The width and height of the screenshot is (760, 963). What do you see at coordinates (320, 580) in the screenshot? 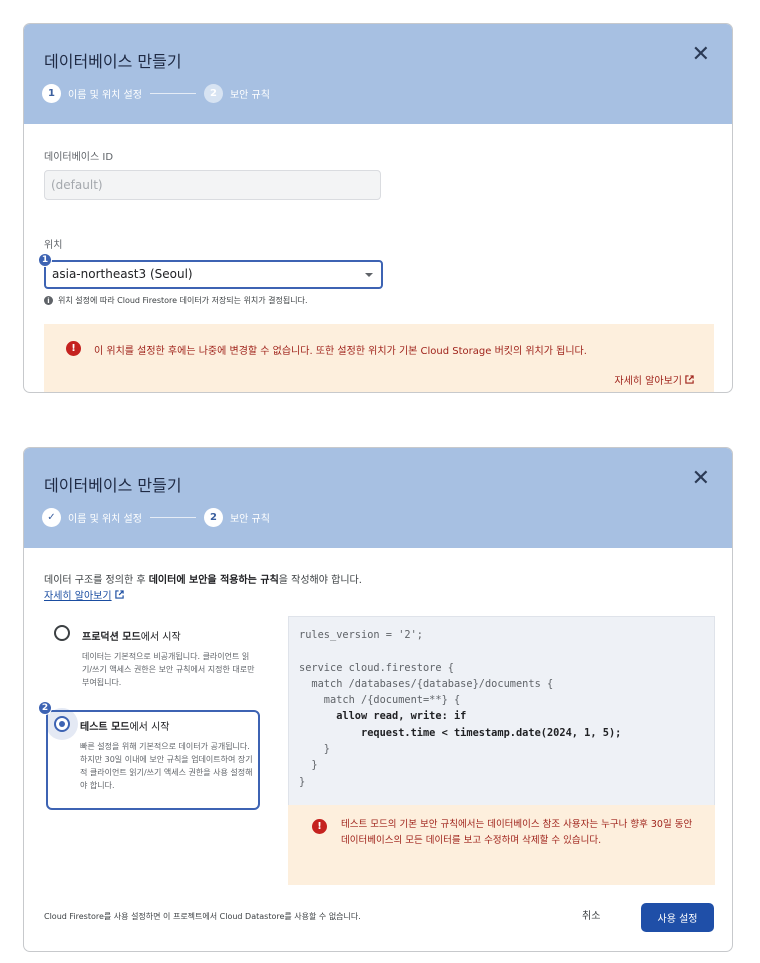
I see `rules-intro-suffix: 을 작성해야 합니다.` at bounding box center [320, 580].